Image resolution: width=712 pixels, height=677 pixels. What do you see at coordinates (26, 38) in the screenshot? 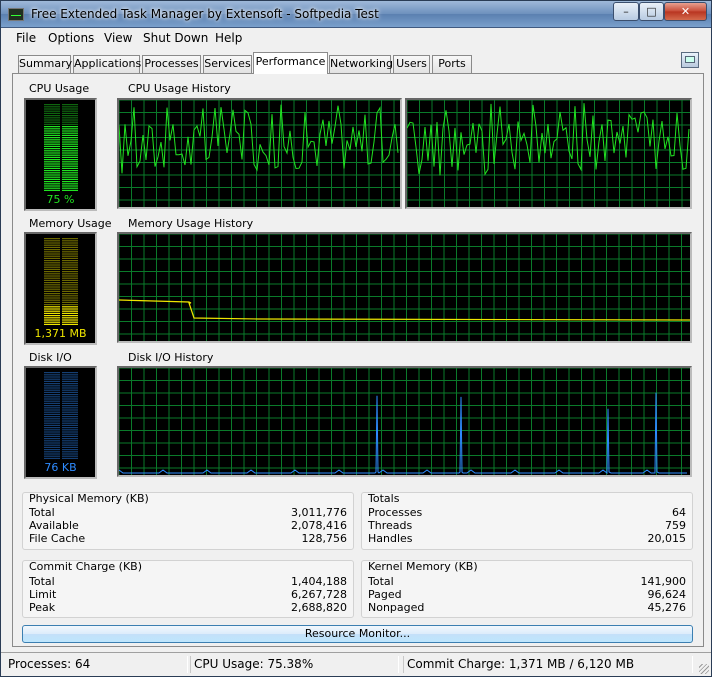
I see `menu-file: File` at bounding box center [26, 38].